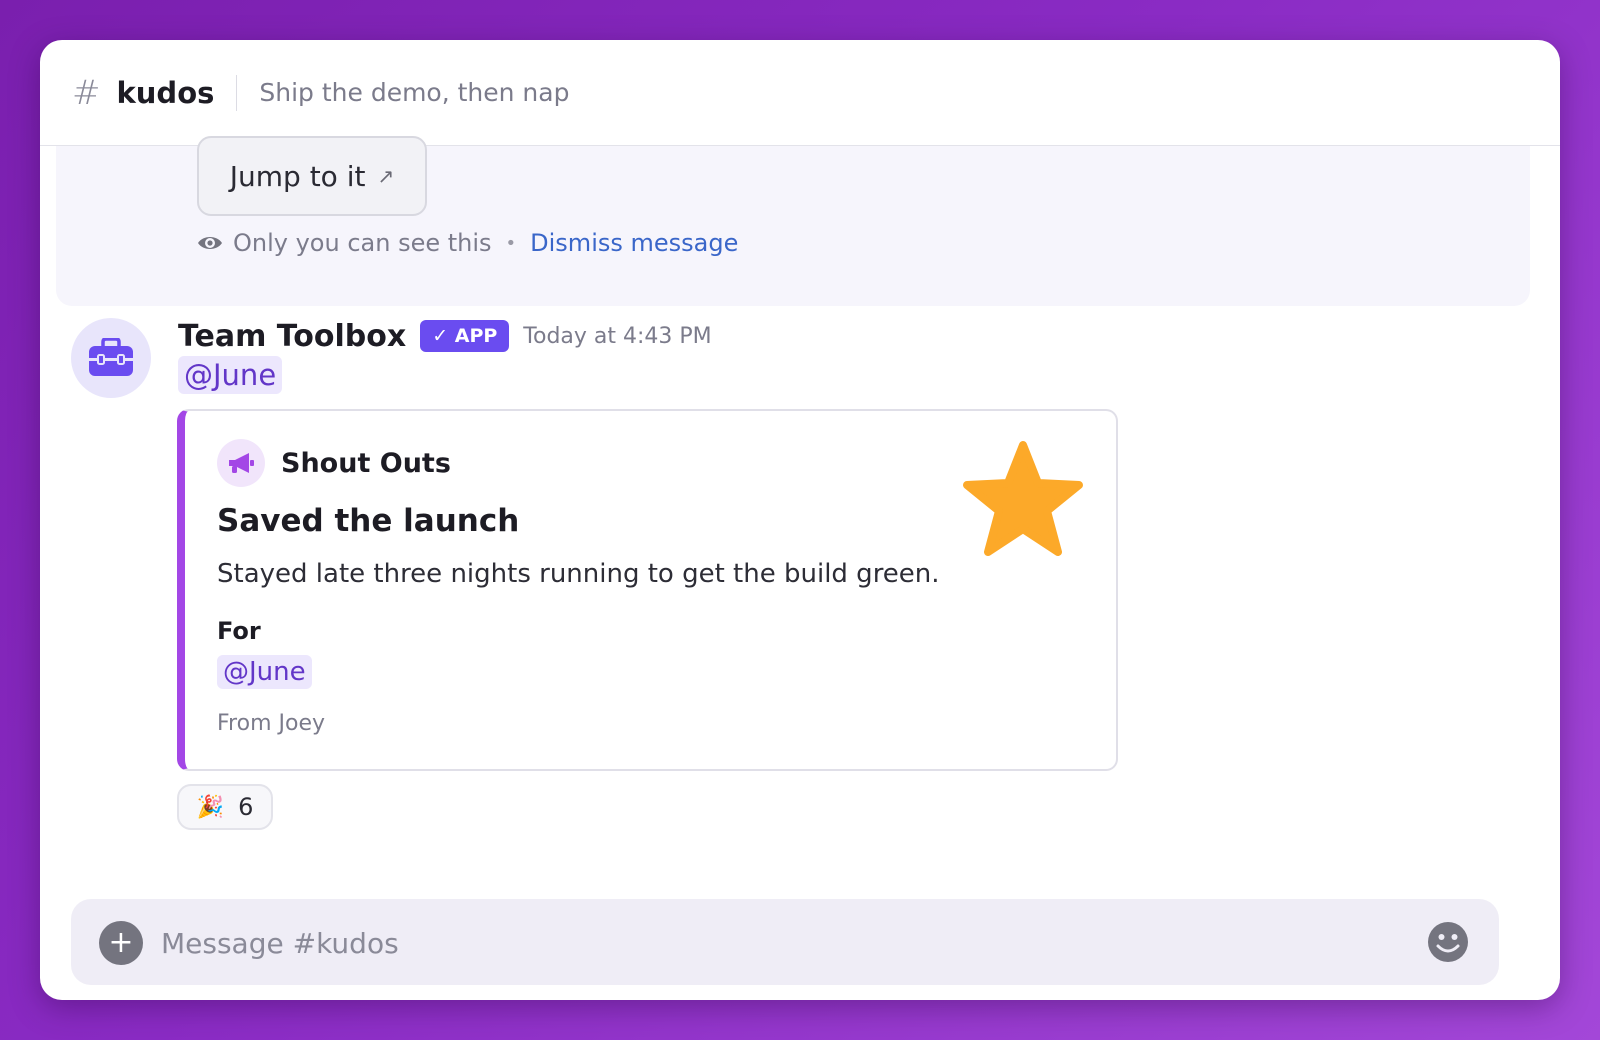  What do you see at coordinates (634, 243) in the screenshot?
I see `dismiss-message-link: Dismiss message` at bounding box center [634, 243].